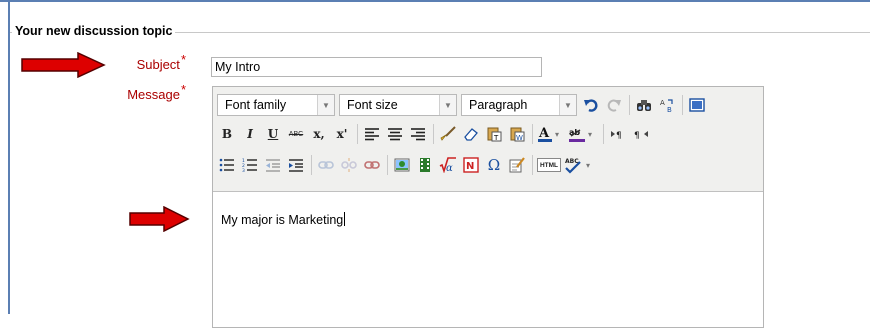  Describe the element at coordinates (94, 31) in the screenshot. I see `fieldset-legend: Your new discussion topic` at that location.